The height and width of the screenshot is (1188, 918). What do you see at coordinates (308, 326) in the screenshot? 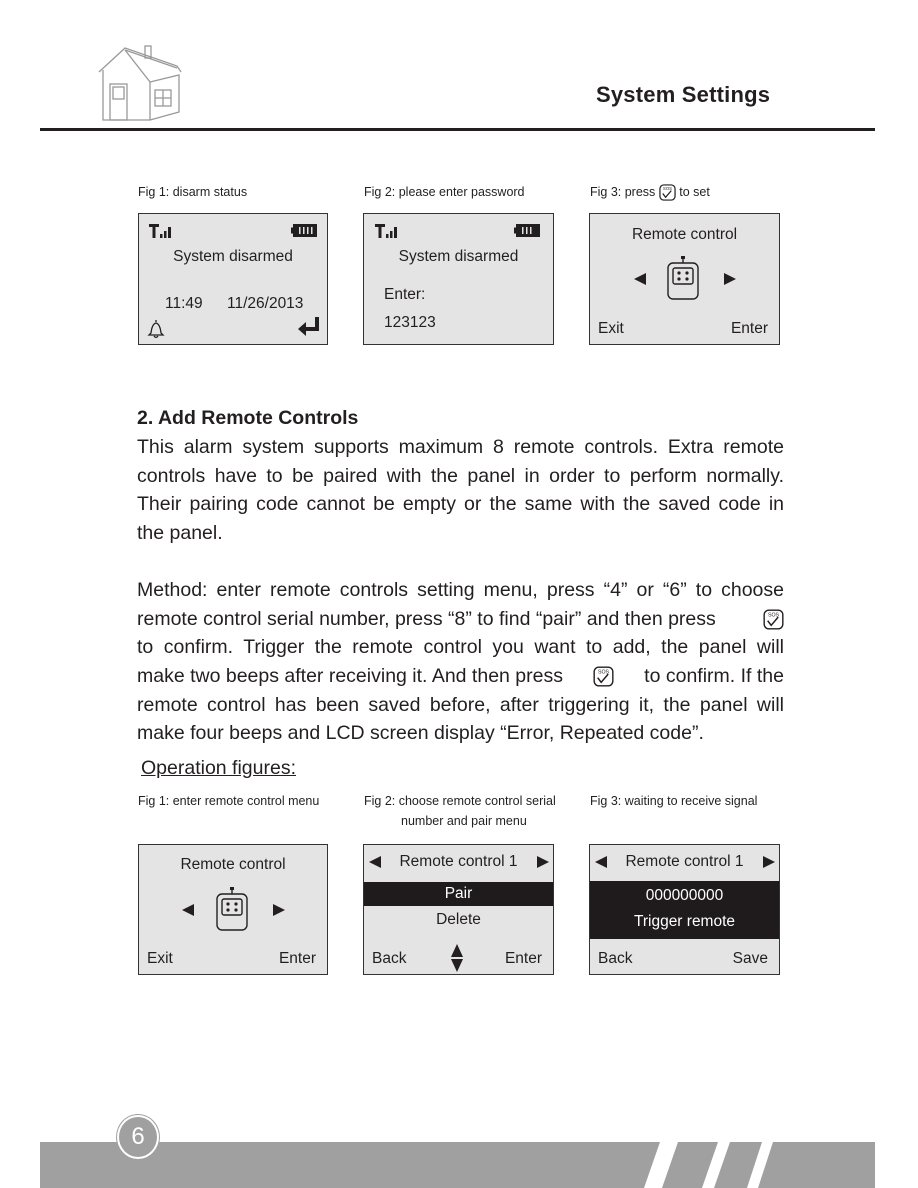
I see `enter-arrow-icon` at bounding box center [308, 326].